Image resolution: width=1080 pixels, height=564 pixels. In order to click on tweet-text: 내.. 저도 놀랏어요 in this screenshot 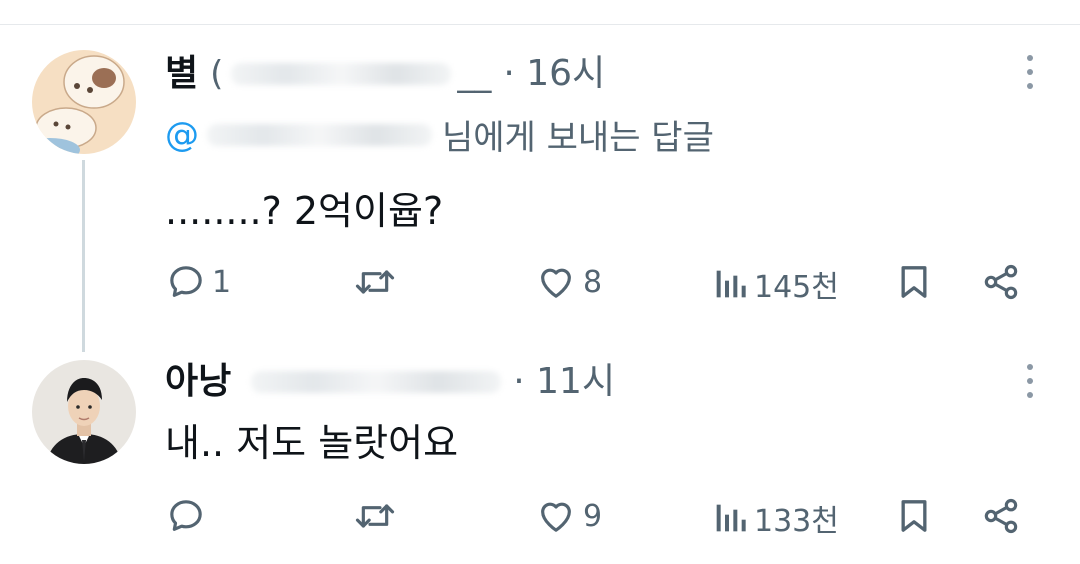, I will do `click(312, 443)`.